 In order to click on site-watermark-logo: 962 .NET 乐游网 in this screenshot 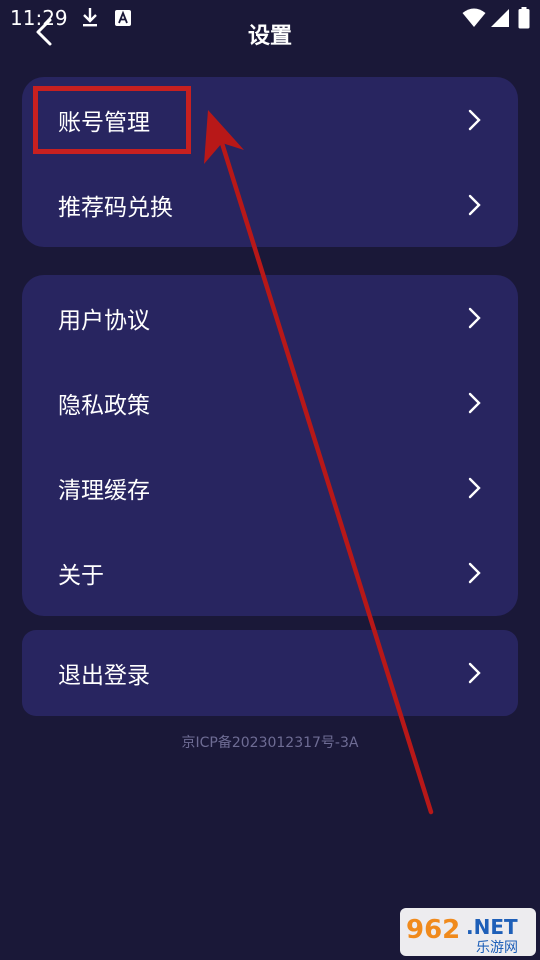, I will do `click(468, 932)`.